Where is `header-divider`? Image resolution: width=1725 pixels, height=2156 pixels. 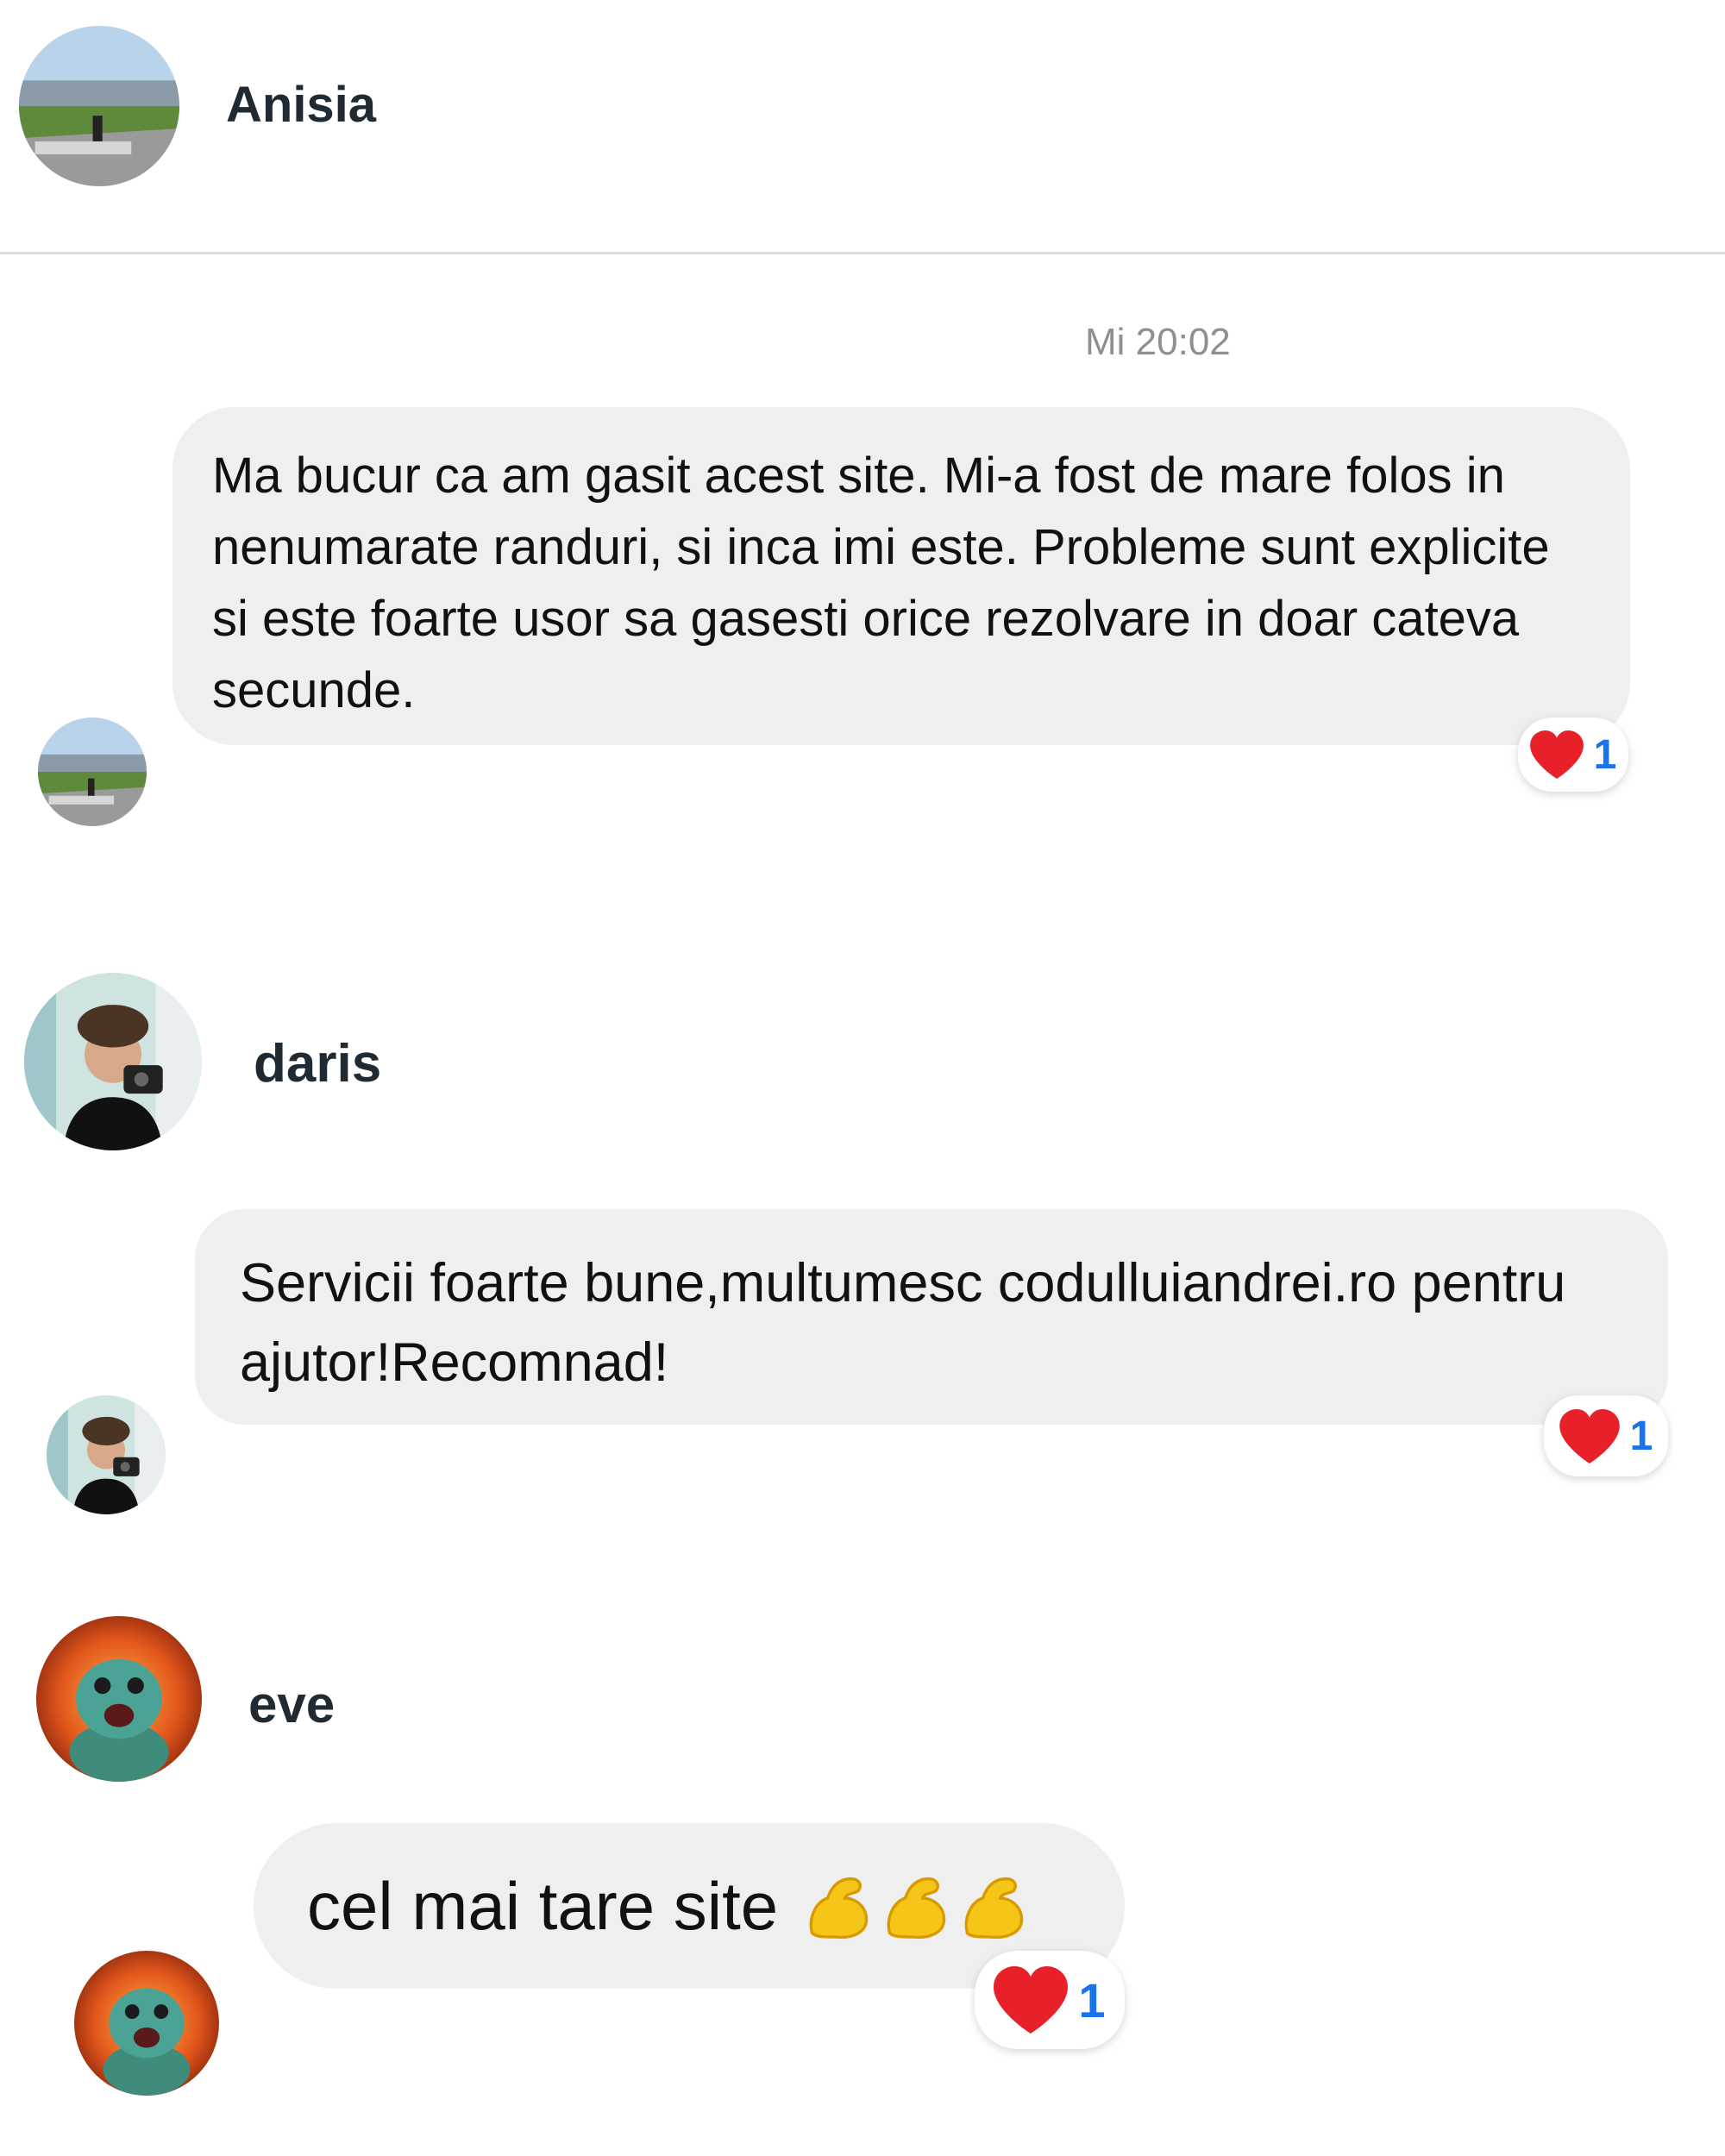 header-divider is located at coordinates (862, 253).